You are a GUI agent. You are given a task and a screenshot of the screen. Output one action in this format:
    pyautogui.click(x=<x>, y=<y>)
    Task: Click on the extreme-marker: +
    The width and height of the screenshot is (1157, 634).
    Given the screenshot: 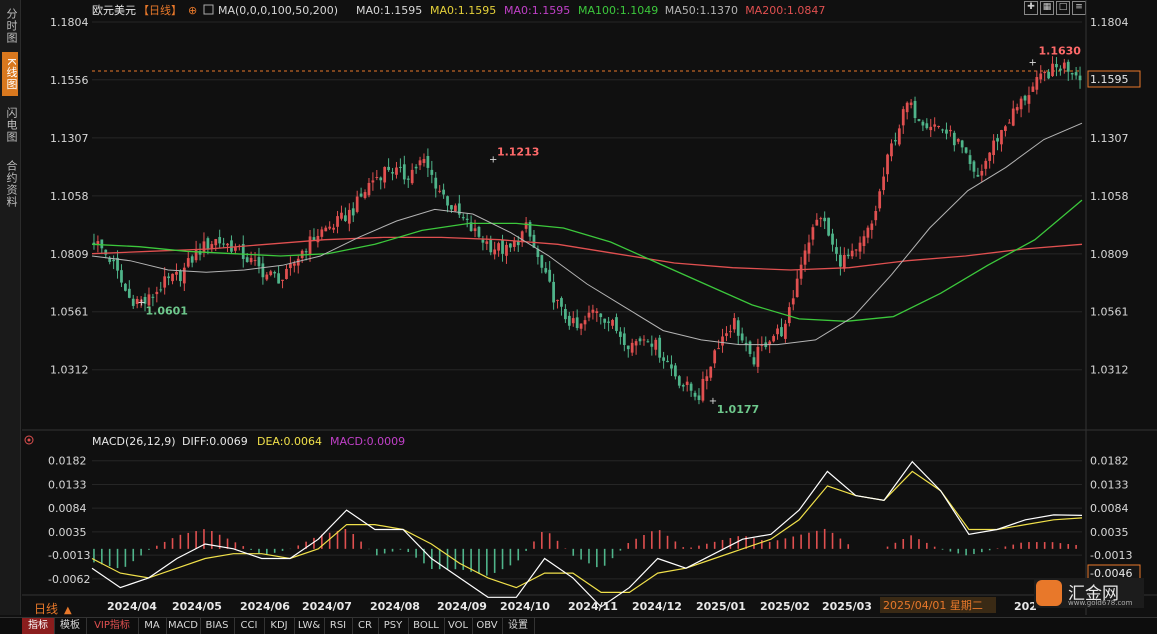 What is the action you would take?
    pyautogui.click(x=1033, y=63)
    